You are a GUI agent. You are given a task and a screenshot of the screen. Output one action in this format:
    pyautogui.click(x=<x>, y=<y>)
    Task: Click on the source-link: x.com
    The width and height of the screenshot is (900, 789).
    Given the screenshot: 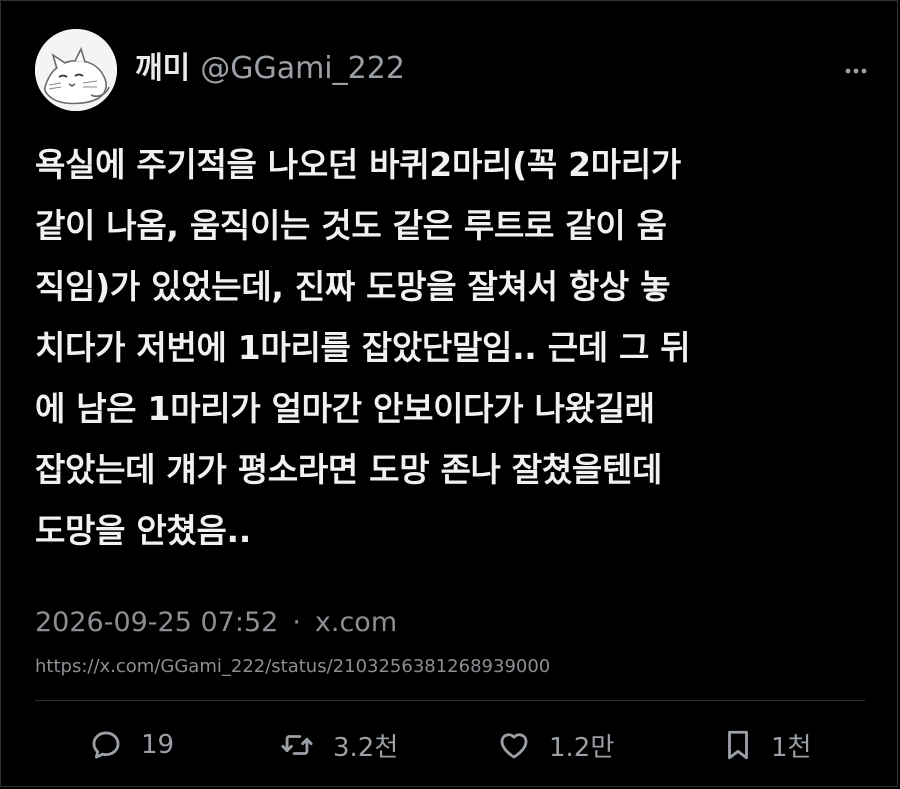 What is the action you would take?
    pyautogui.click(x=356, y=622)
    